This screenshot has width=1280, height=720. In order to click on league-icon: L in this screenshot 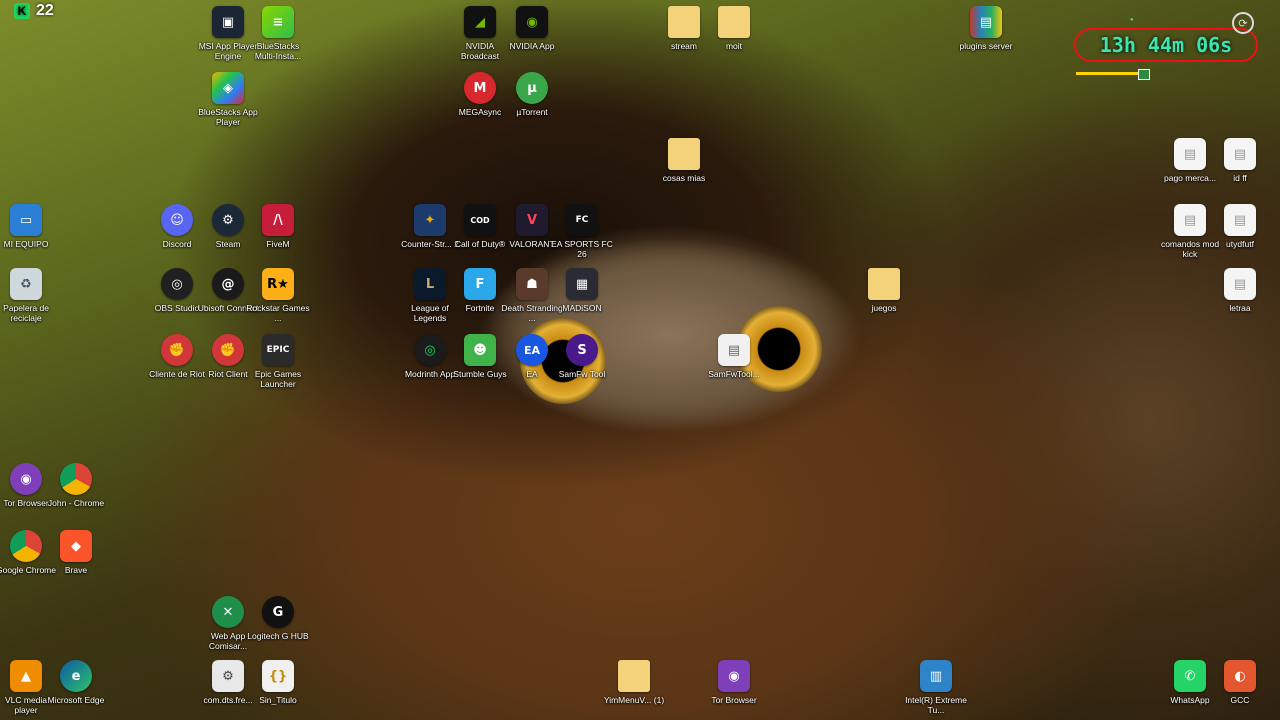, I will do `click(430, 284)`.